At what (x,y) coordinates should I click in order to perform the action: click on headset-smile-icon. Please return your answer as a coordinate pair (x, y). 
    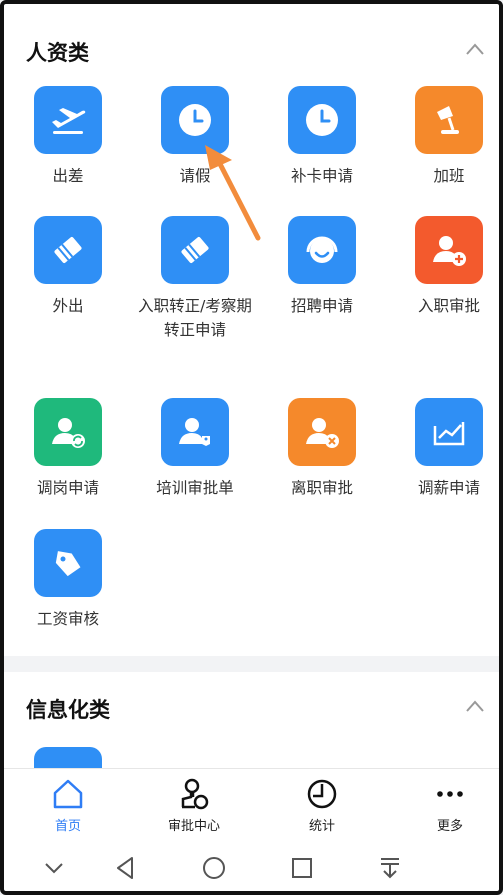
    Looking at the image, I should click on (322, 250).